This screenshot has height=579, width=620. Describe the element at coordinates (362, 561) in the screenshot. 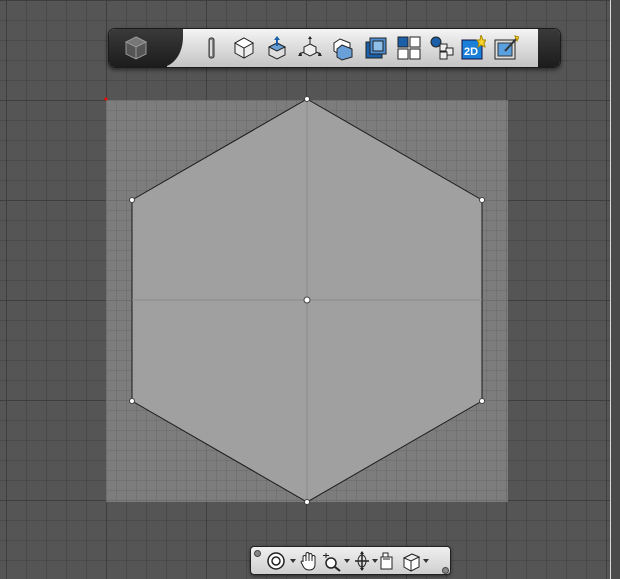

I see `fit-icon` at that location.